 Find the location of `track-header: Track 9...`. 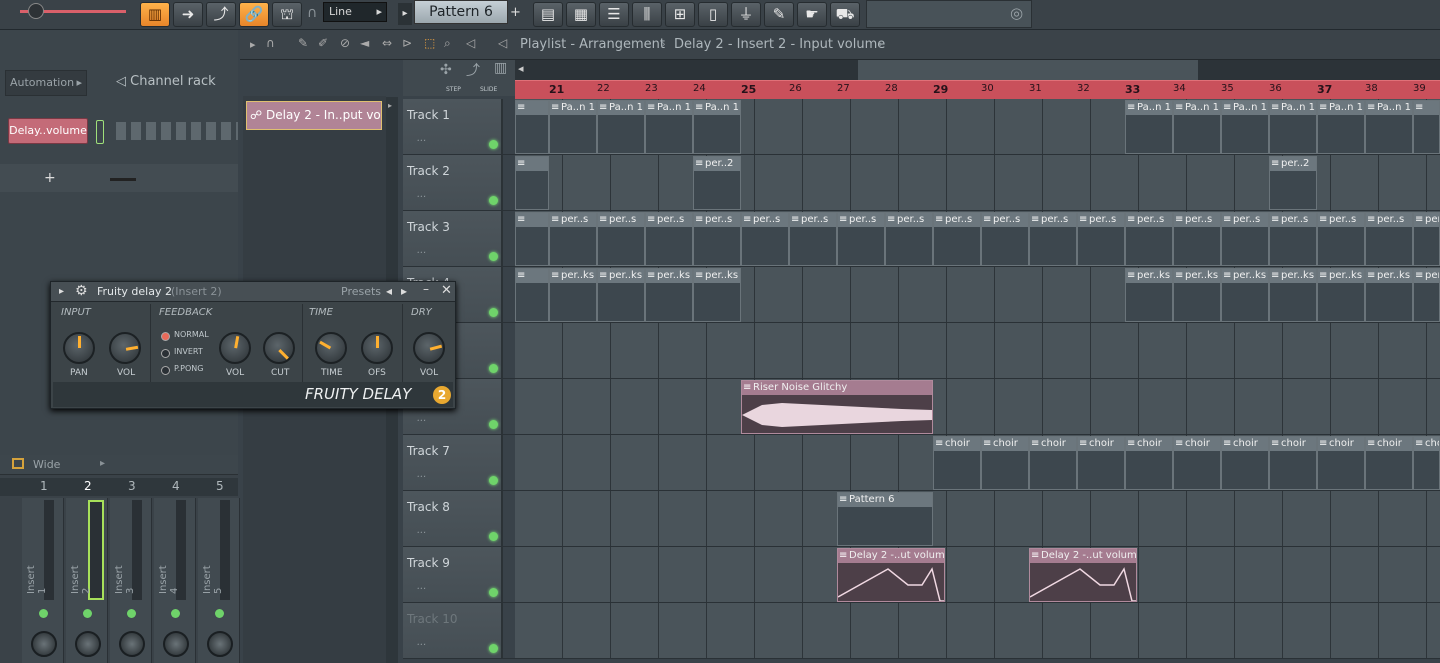

track-header: Track 9... is located at coordinates (453, 574).